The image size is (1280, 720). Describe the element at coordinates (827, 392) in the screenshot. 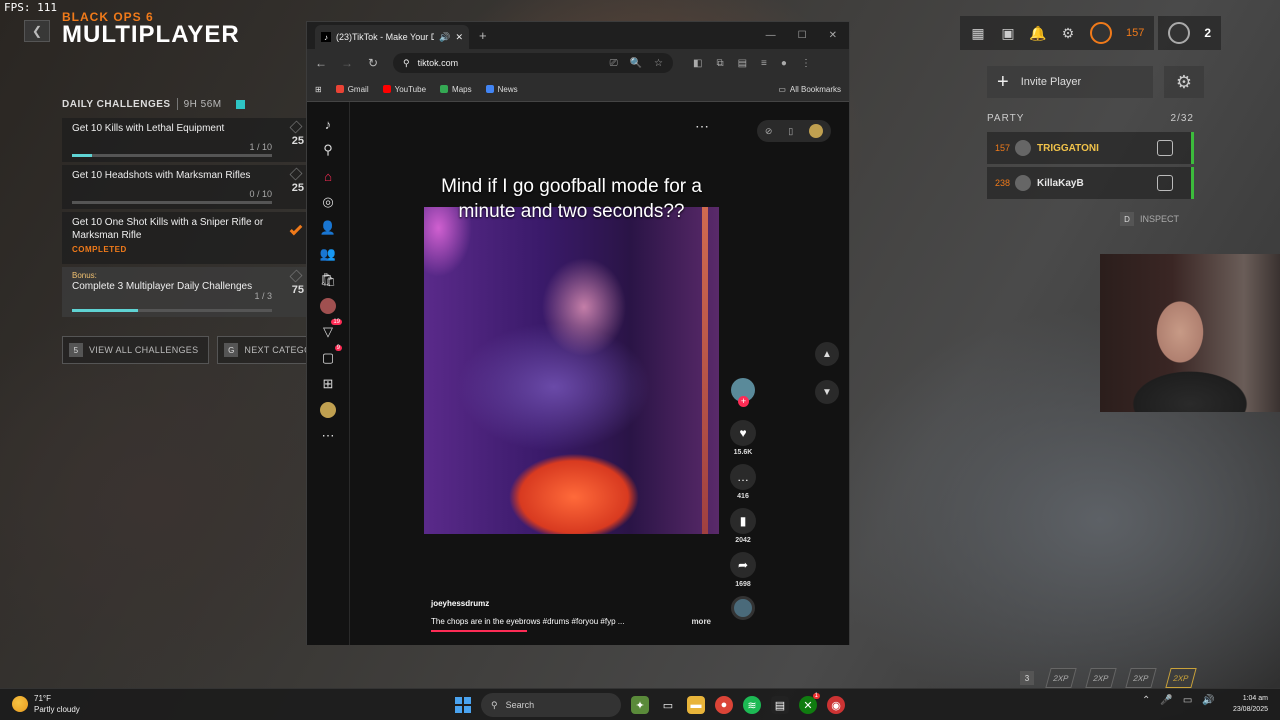

I see `chevron-down-icon: ▼` at that location.